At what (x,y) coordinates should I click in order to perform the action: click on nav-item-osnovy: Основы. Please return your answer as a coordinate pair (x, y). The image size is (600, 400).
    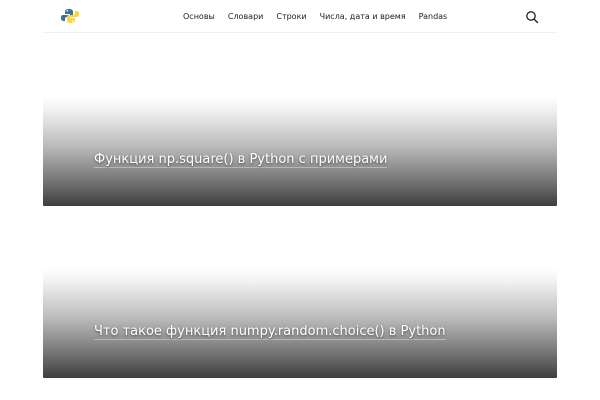
    Looking at the image, I should click on (199, 16).